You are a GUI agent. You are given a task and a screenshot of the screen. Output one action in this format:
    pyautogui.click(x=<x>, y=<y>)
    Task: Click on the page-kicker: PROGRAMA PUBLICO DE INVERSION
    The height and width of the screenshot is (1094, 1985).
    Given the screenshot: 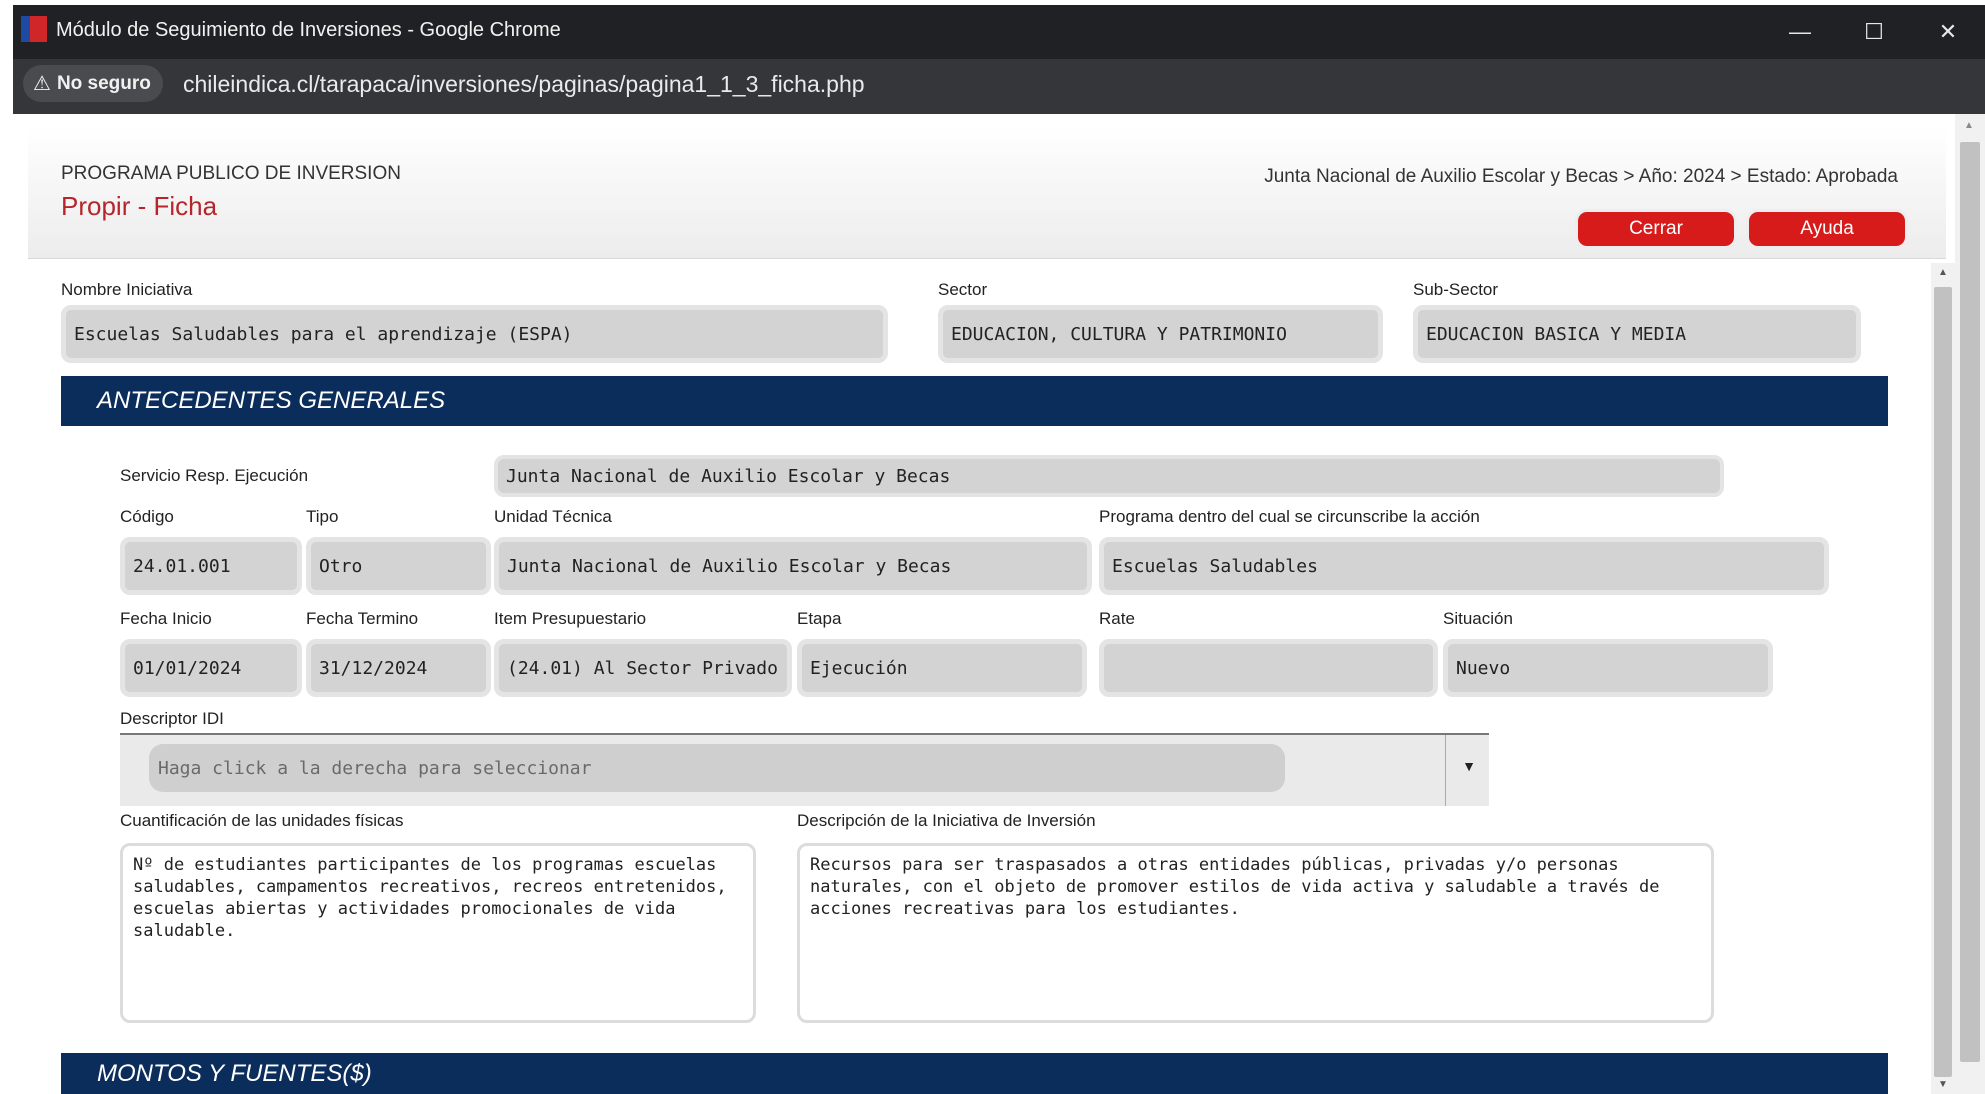 What is the action you would take?
    pyautogui.click(x=231, y=173)
    